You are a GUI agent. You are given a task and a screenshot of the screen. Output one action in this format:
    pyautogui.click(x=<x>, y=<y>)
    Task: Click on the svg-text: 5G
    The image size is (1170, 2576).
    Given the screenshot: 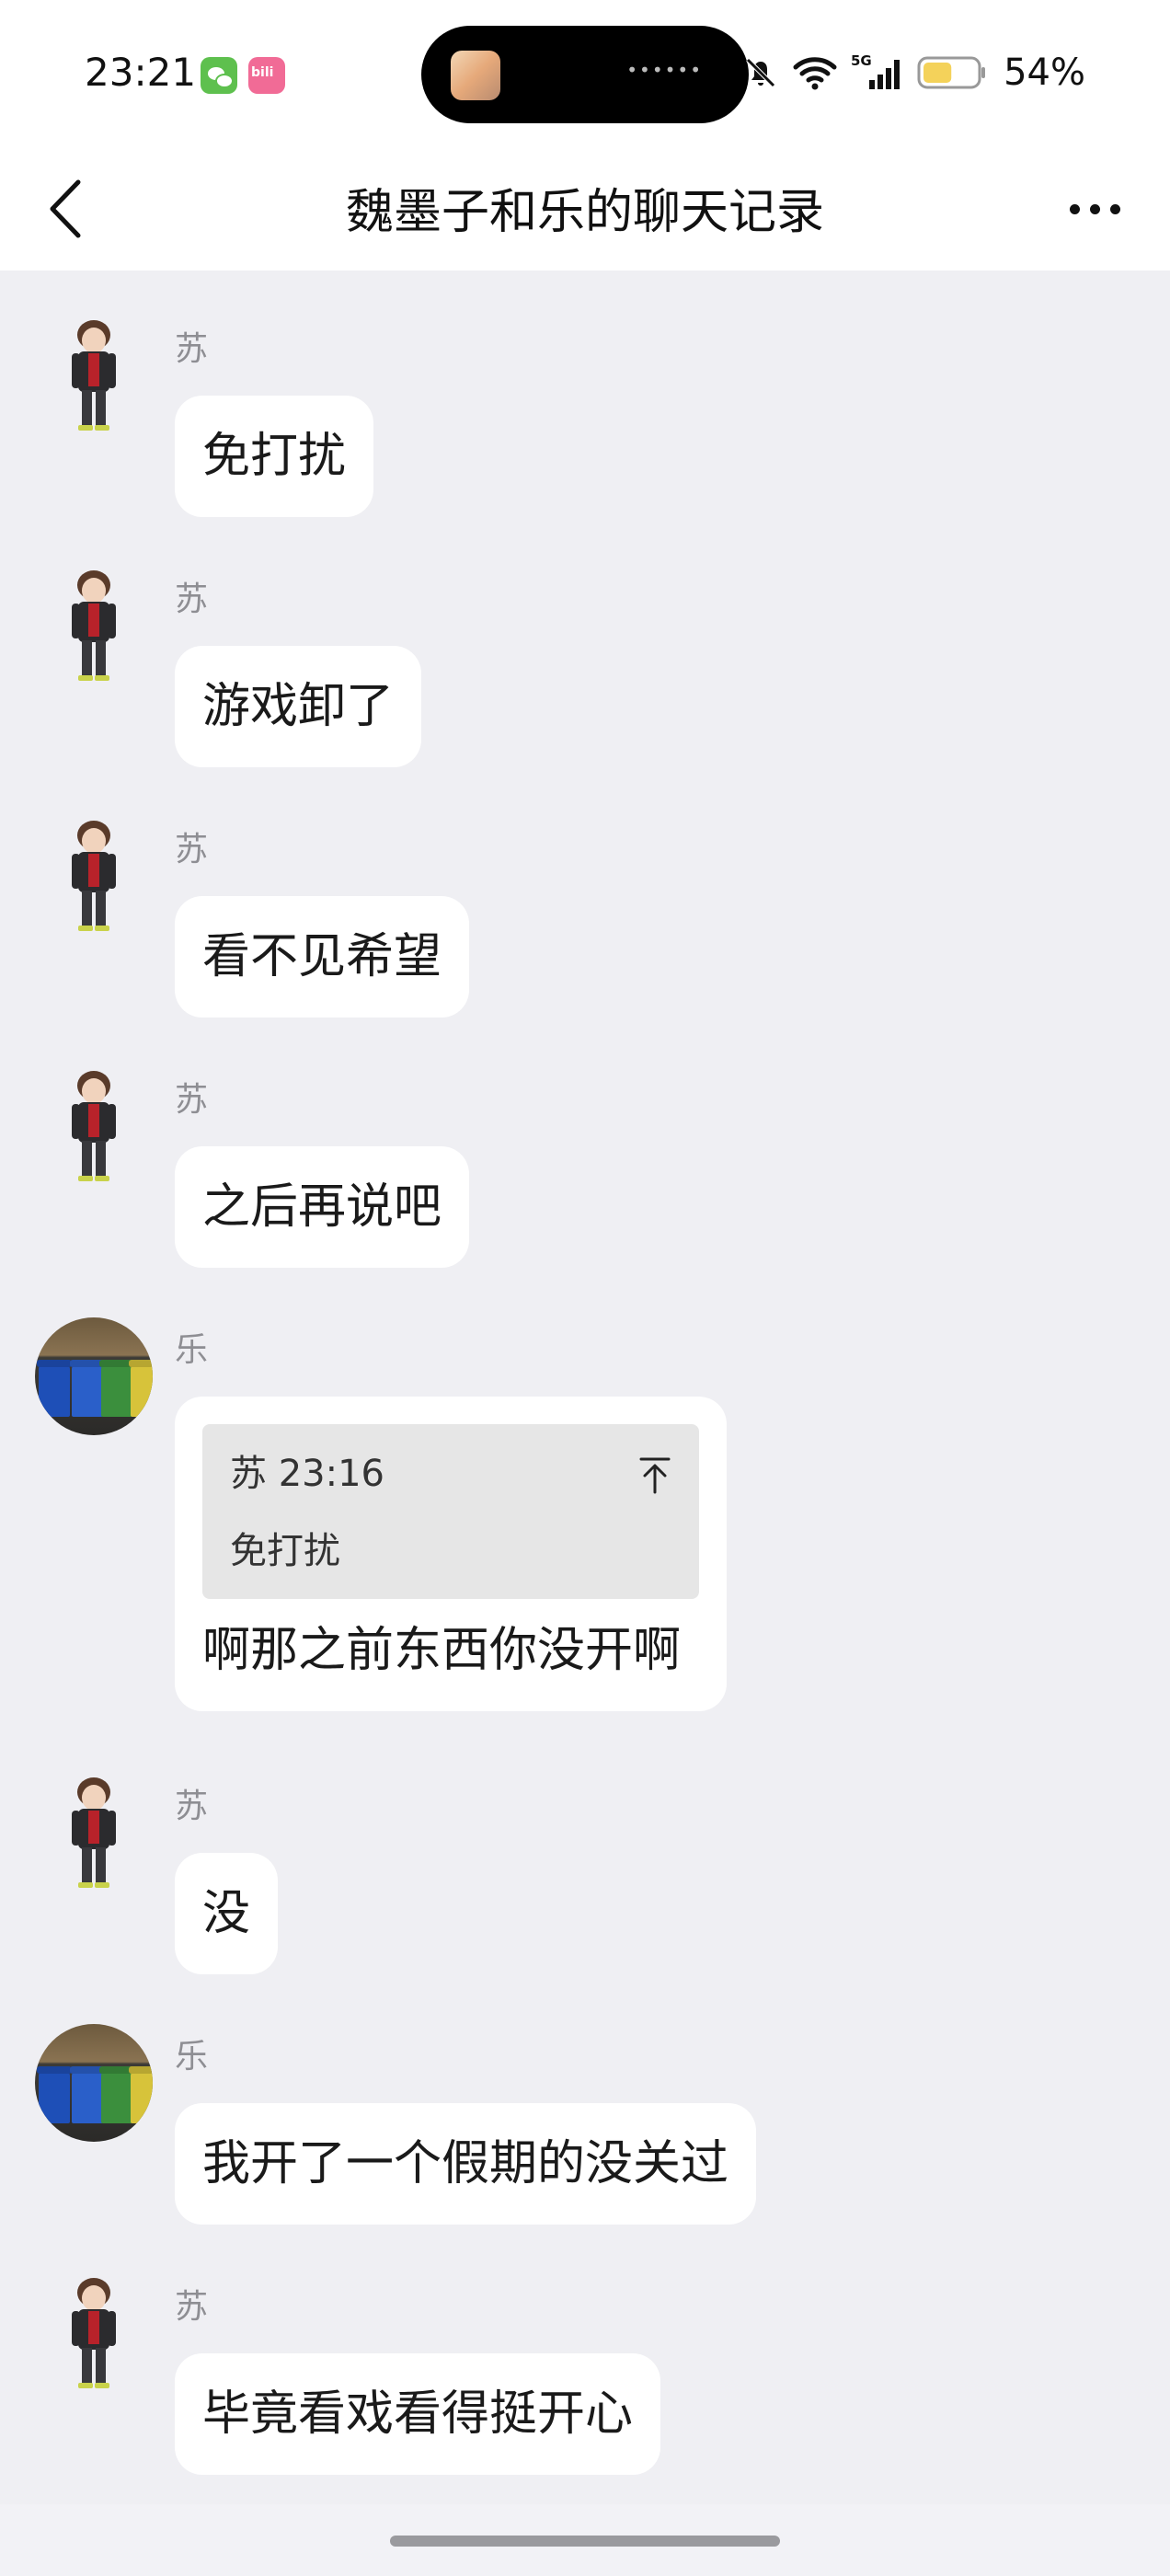 What is the action you would take?
    pyautogui.click(x=861, y=60)
    